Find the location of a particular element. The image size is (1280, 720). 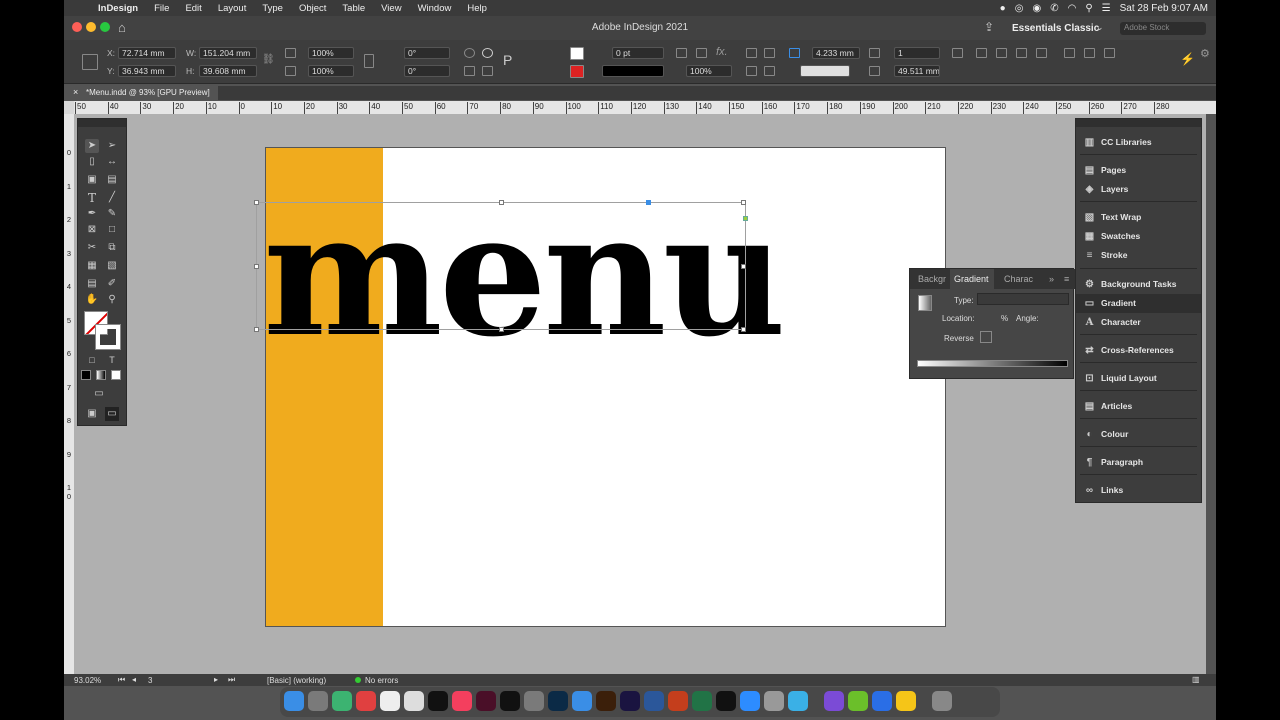

handle-bottom-center is located at coordinates (501, 329).